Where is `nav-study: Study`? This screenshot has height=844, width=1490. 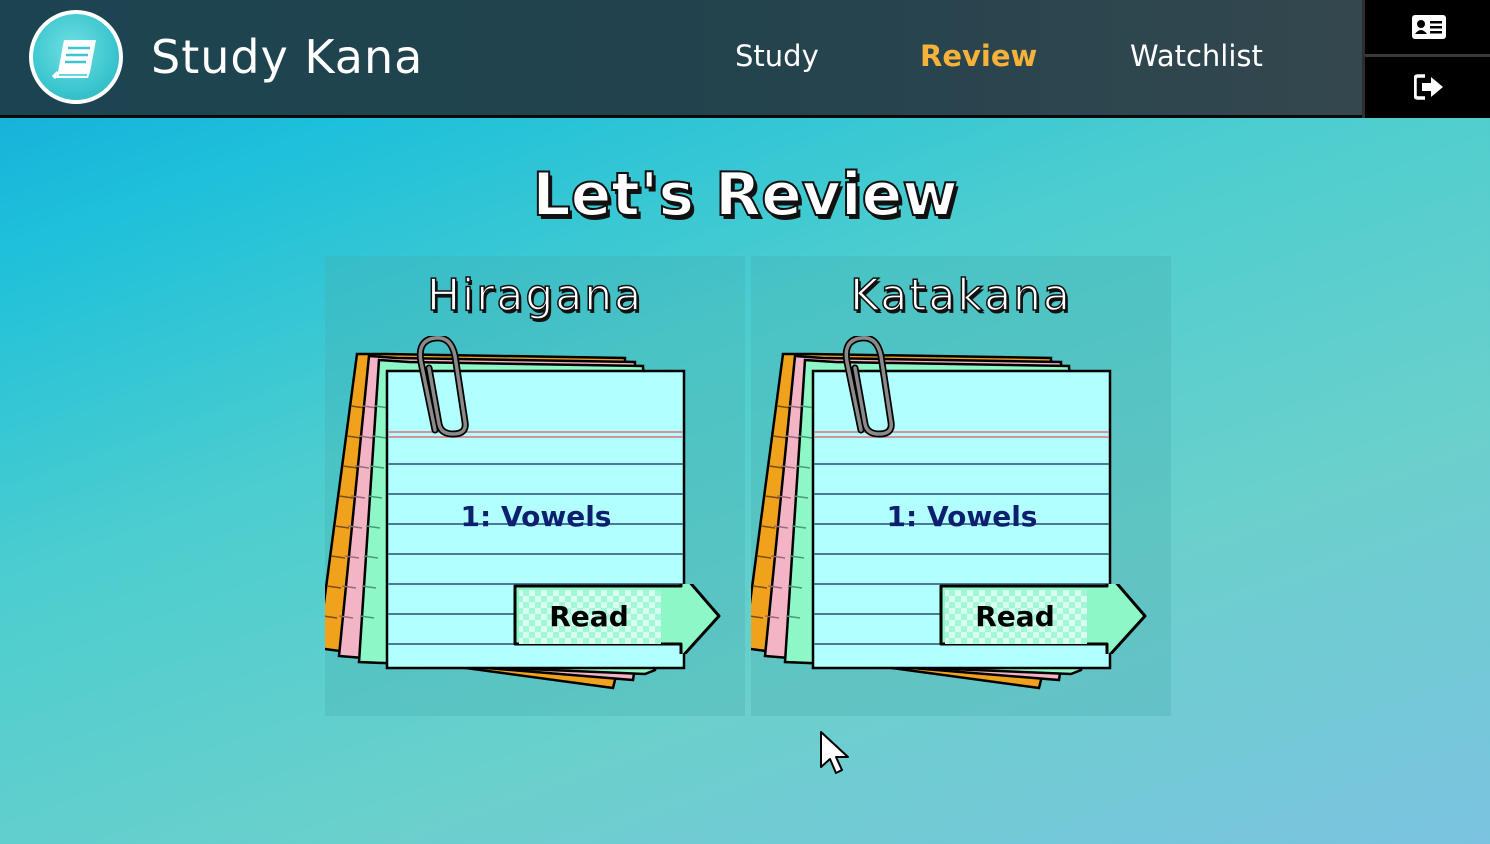 nav-study: Study is located at coordinates (777, 56).